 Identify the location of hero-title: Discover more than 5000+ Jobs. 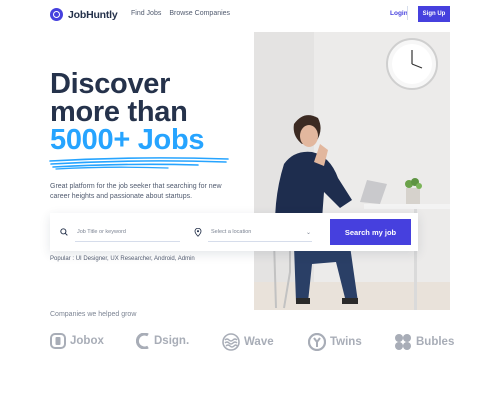
(127, 112).